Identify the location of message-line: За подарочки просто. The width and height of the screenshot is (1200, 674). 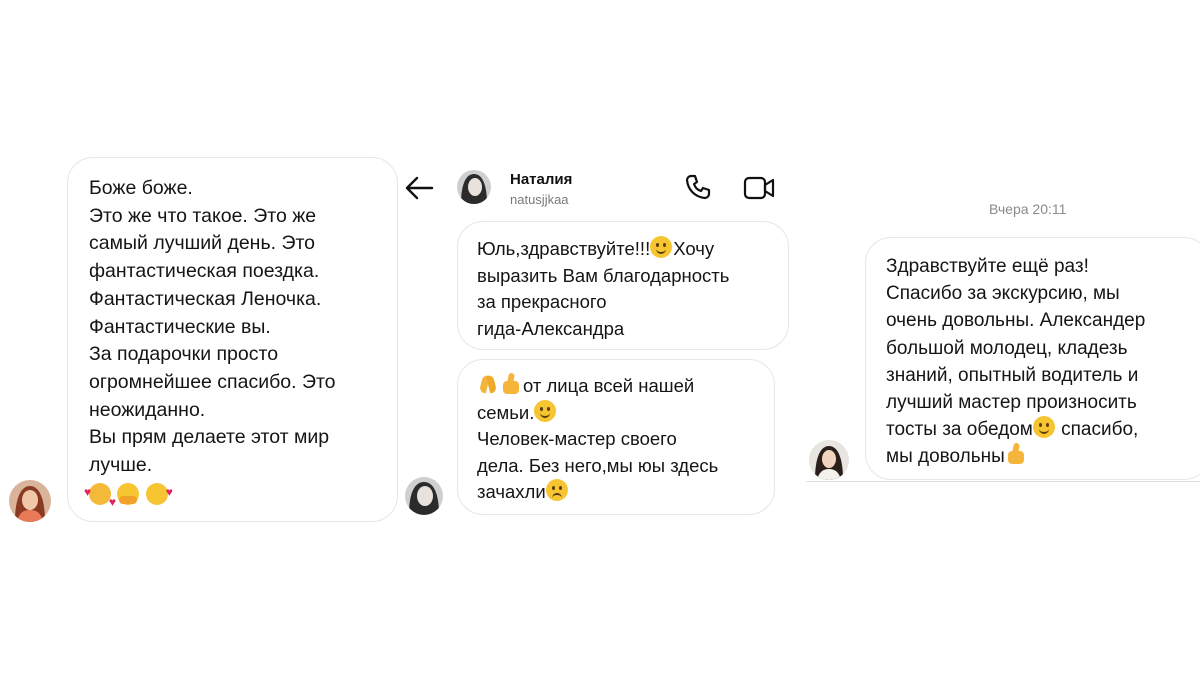
(184, 354).